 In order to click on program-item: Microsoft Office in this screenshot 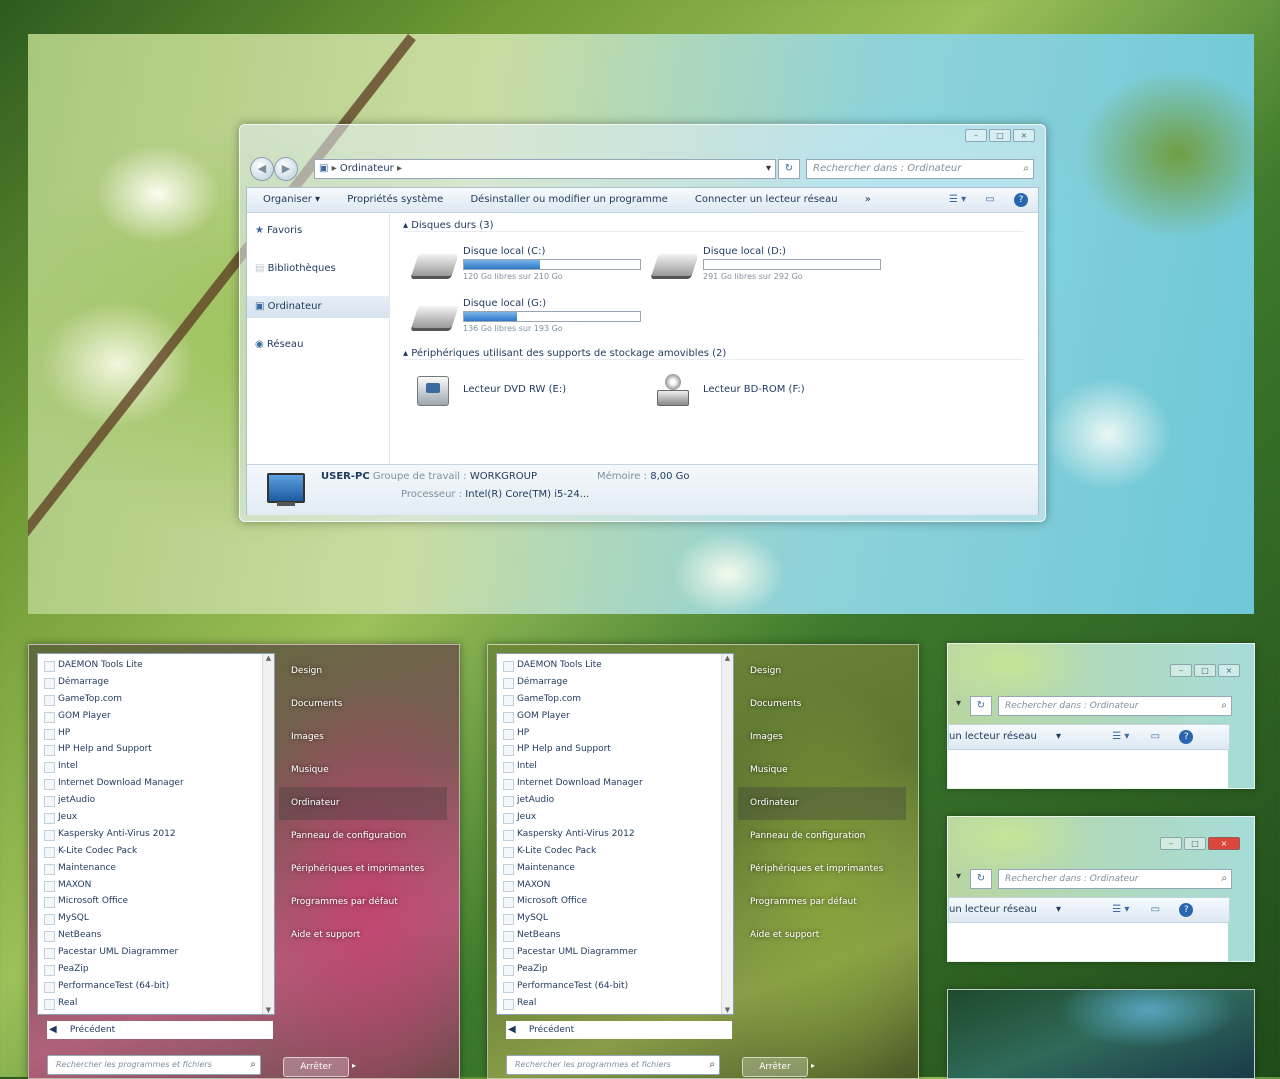, I will do `click(156, 901)`.